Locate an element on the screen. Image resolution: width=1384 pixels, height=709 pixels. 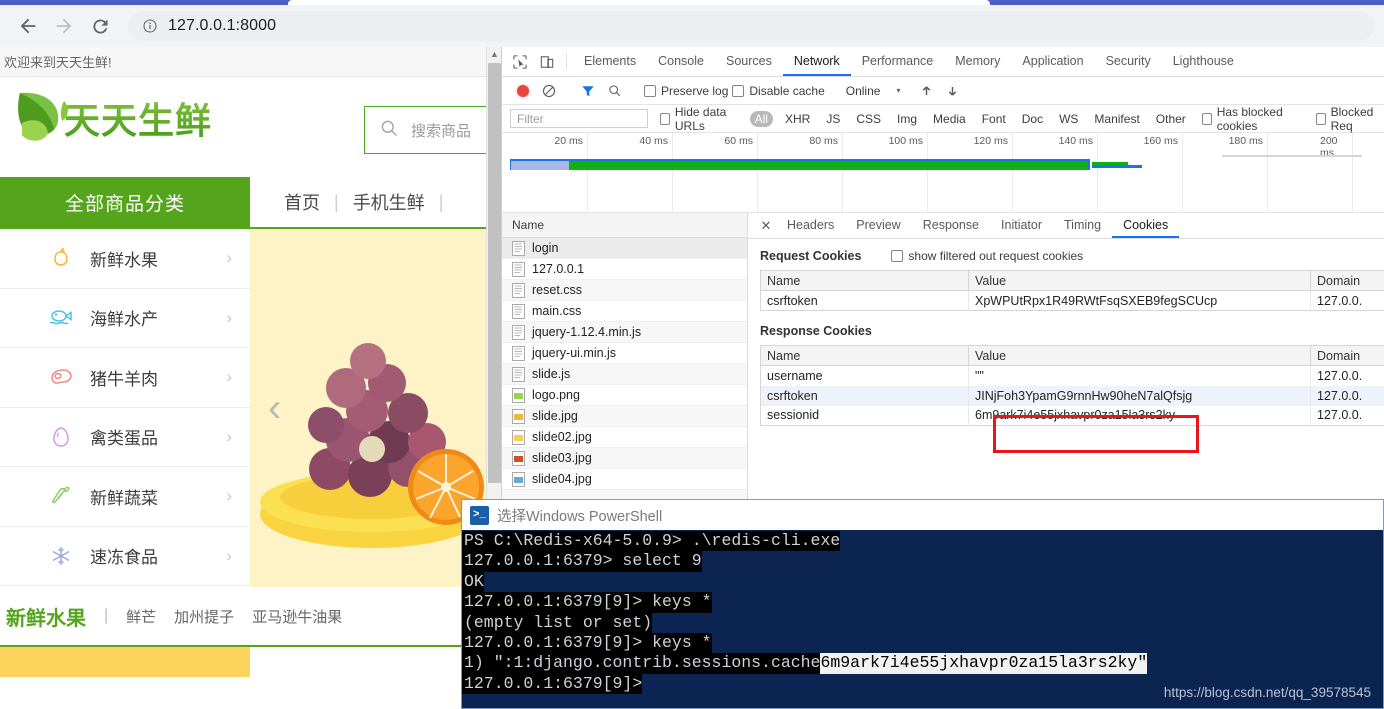
back-button is located at coordinates (28, 26).